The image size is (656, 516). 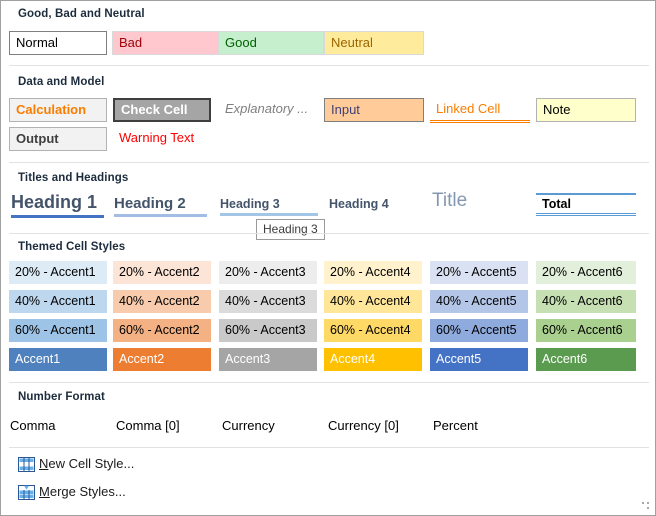 What do you see at coordinates (586, 110) in the screenshot?
I see `style-cell-note: Note` at bounding box center [586, 110].